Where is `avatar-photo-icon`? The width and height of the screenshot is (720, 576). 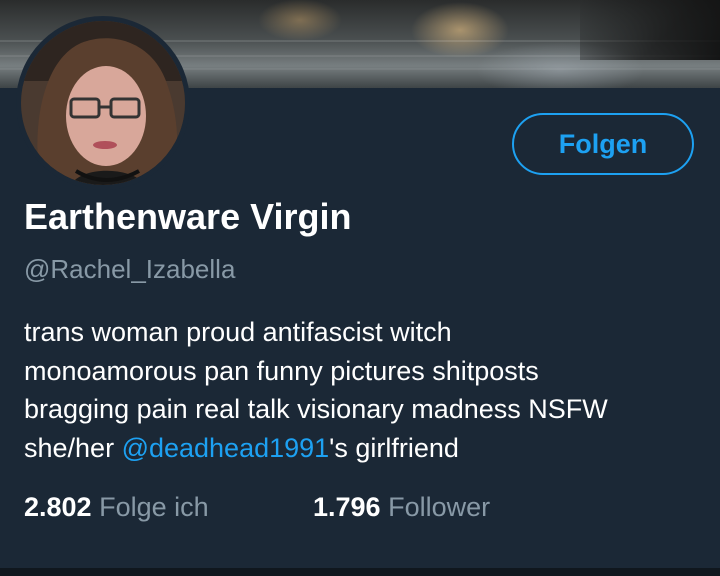
avatar-photo-icon is located at coordinates (103, 103).